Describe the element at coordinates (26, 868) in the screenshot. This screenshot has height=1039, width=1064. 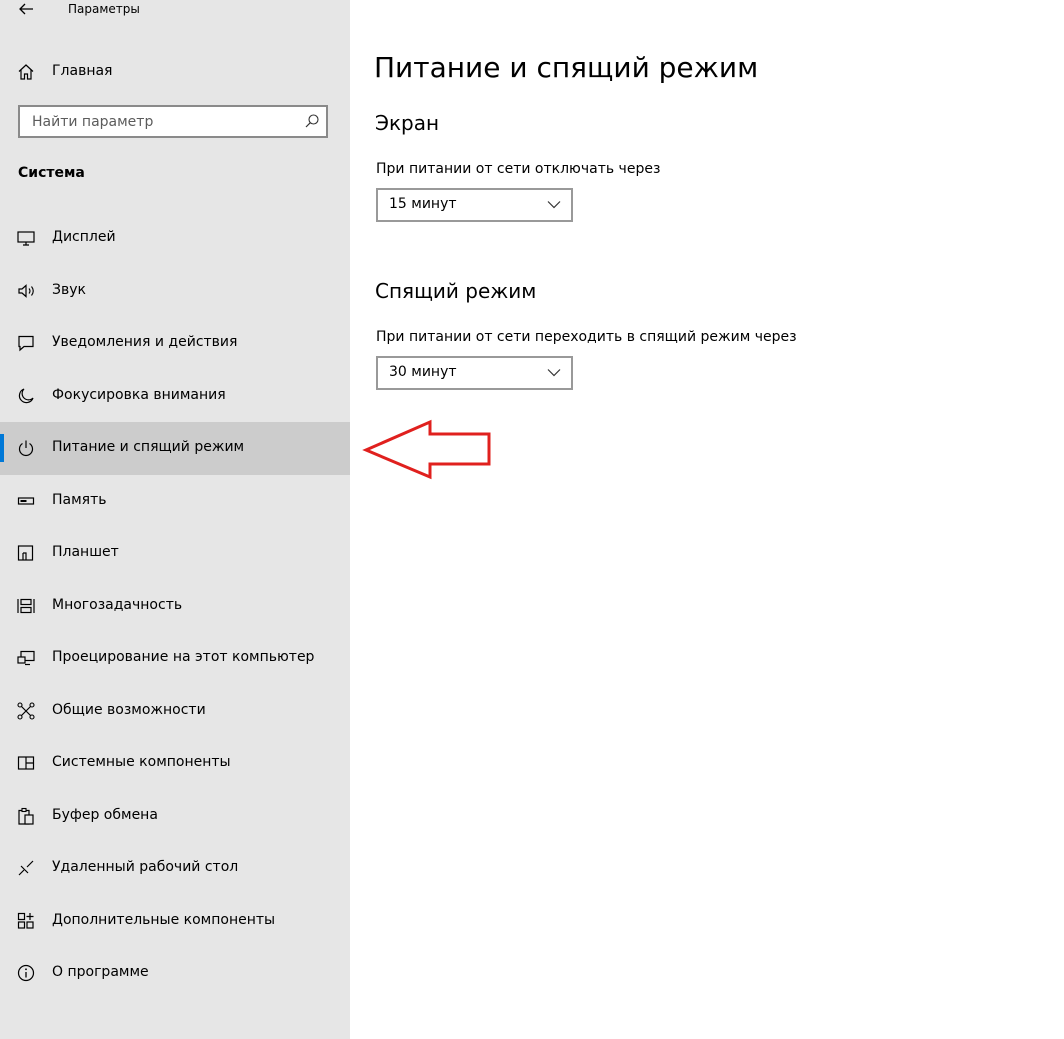
I see `remote-desktop-icon` at that location.